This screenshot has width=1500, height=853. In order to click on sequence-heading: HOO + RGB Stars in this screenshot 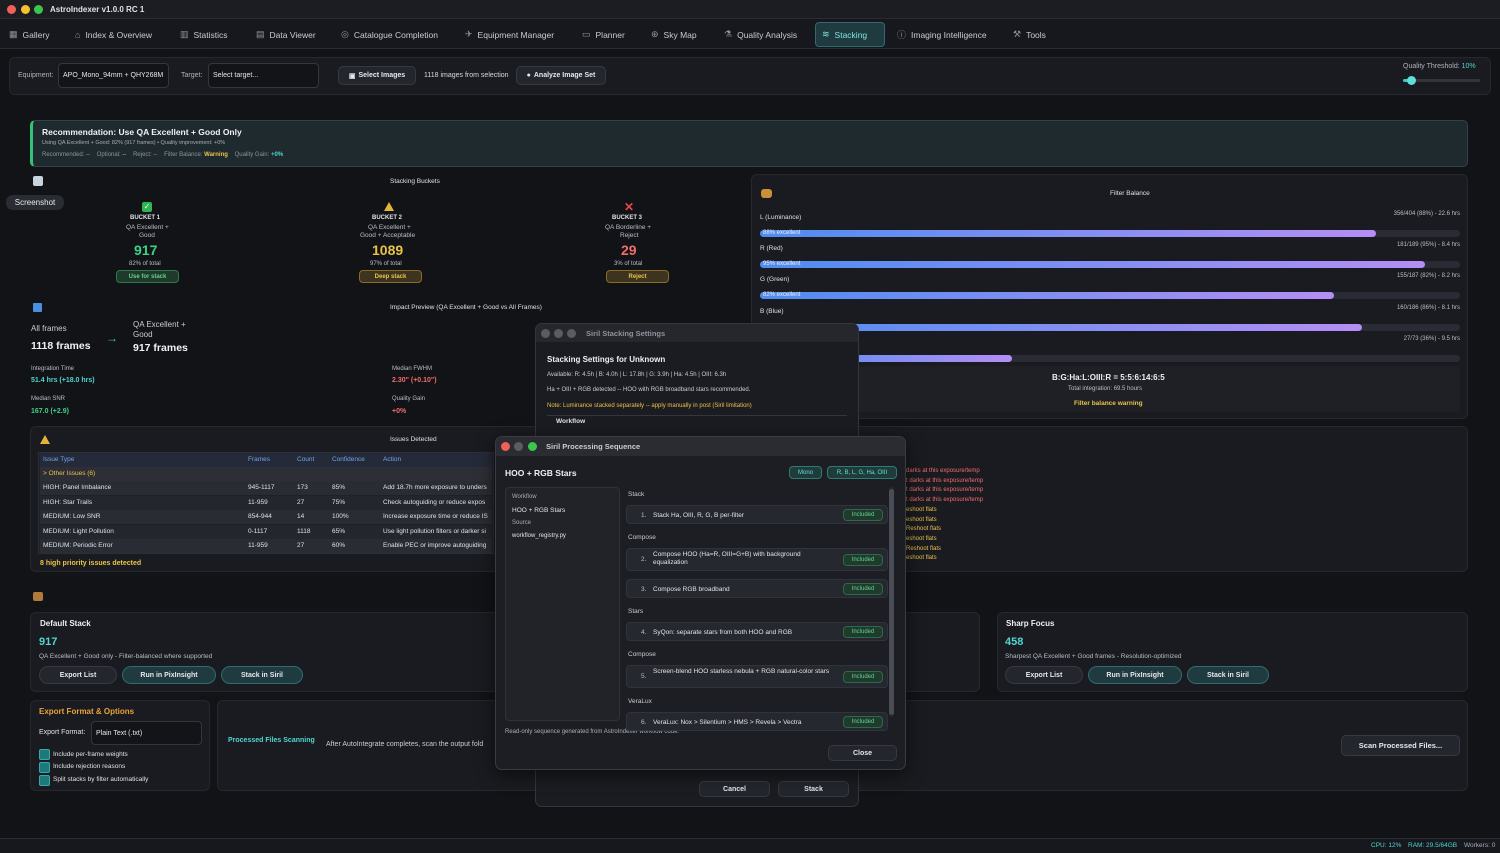, I will do `click(541, 473)`.